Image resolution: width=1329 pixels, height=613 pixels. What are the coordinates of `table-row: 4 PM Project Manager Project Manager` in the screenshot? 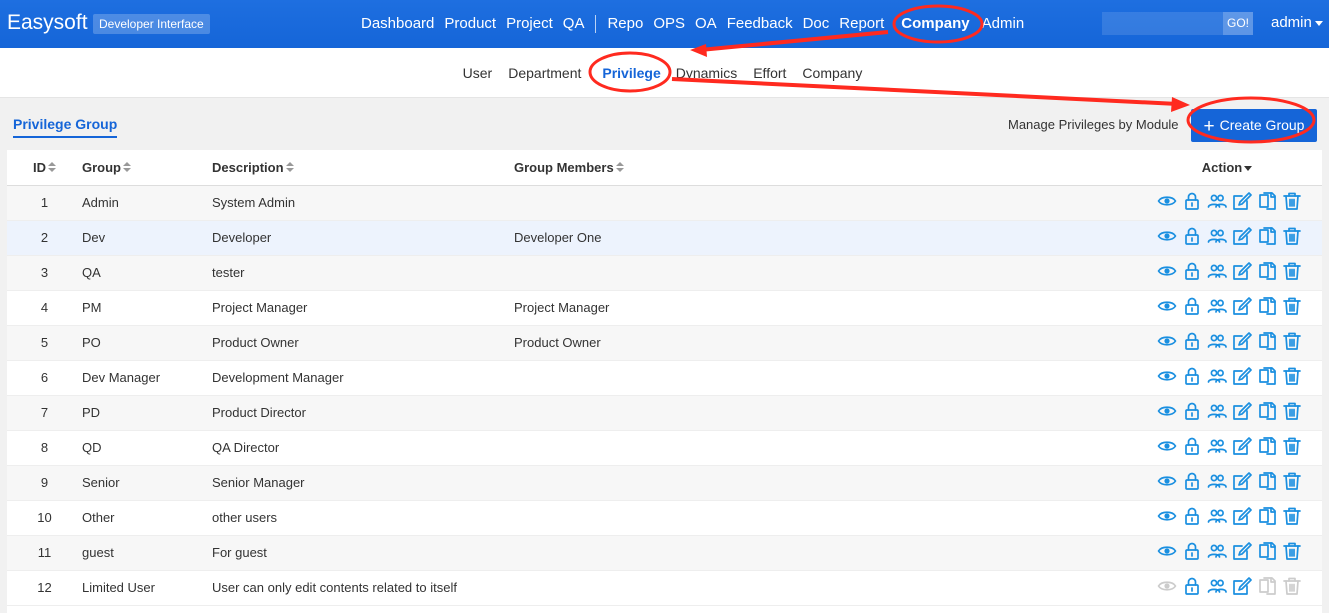 It's located at (664, 308).